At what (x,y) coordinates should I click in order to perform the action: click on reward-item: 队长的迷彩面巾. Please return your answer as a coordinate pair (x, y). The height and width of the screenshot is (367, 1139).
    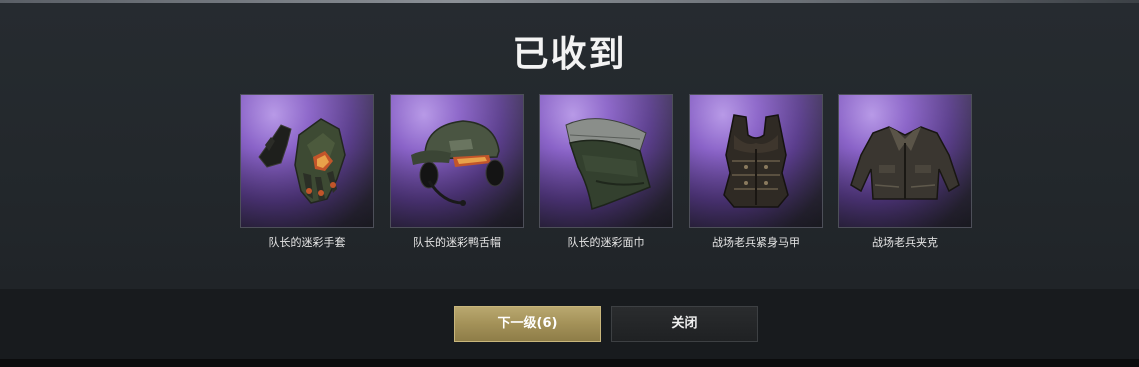
    Looking at the image, I should click on (606, 172).